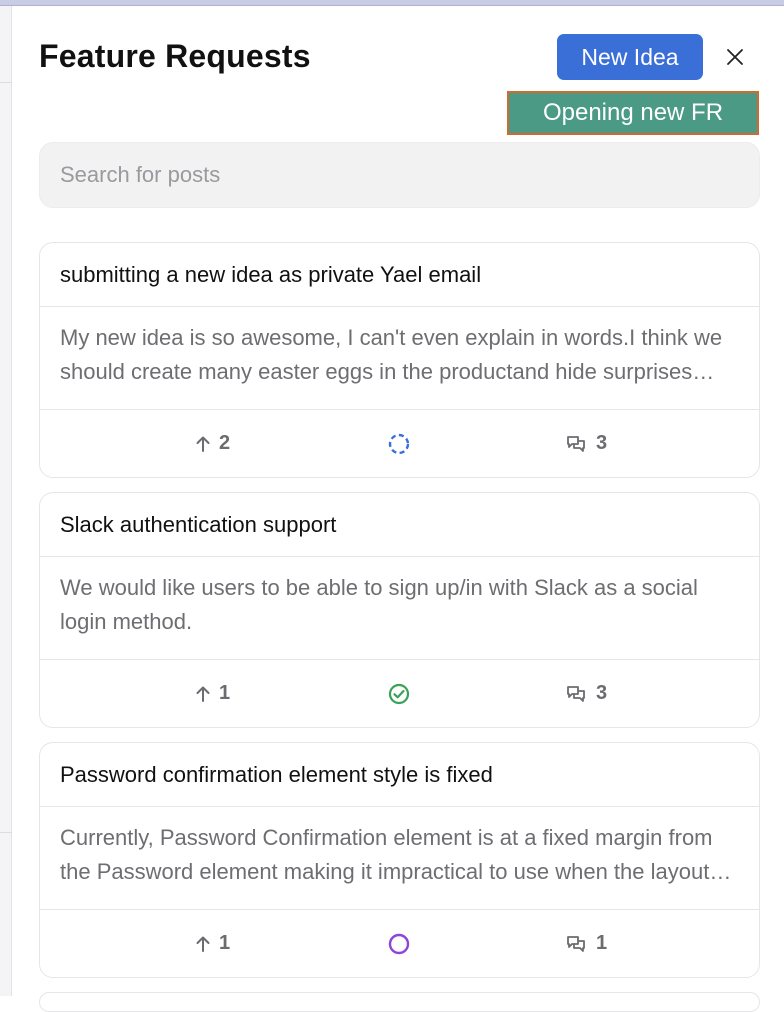 This screenshot has height=1012, width=784. What do you see at coordinates (399, 1002) in the screenshot?
I see `post-card` at bounding box center [399, 1002].